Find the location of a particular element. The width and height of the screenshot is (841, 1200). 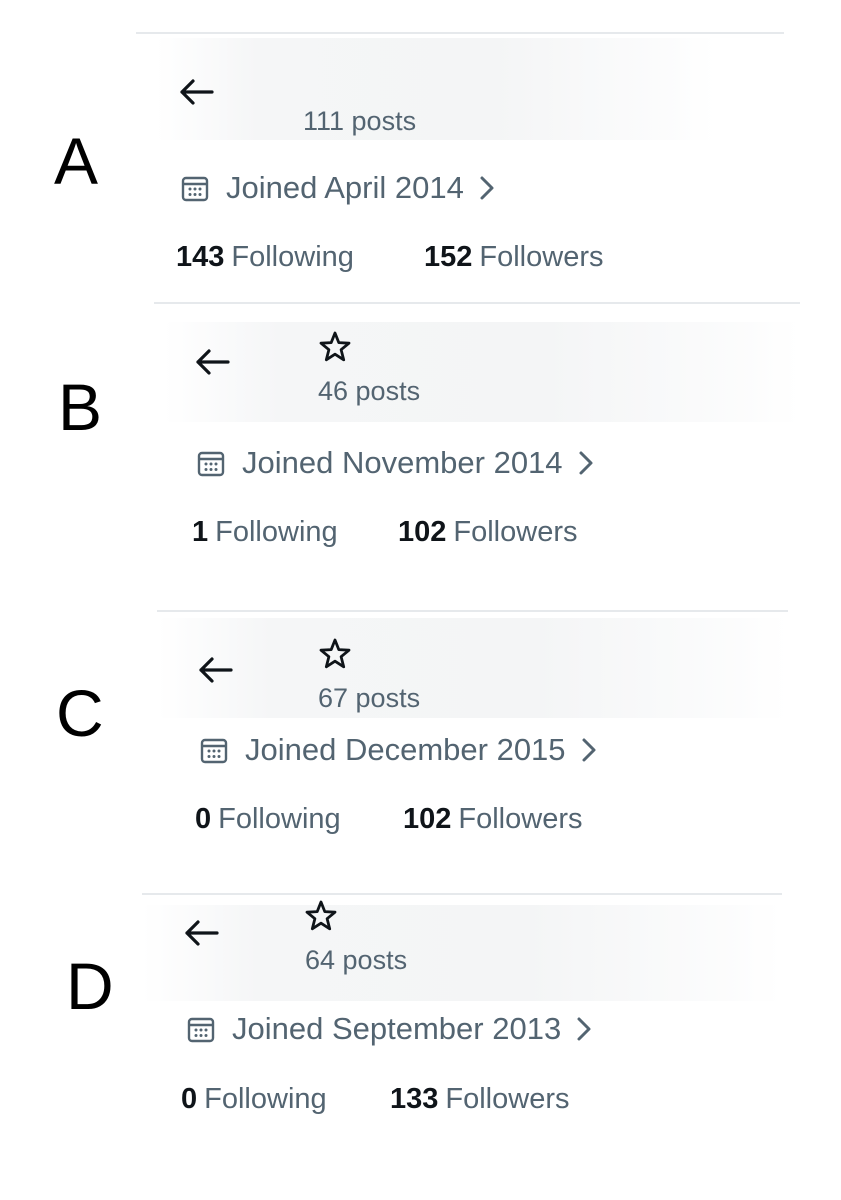

posts-count: 64 posts is located at coordinates (356, 960).